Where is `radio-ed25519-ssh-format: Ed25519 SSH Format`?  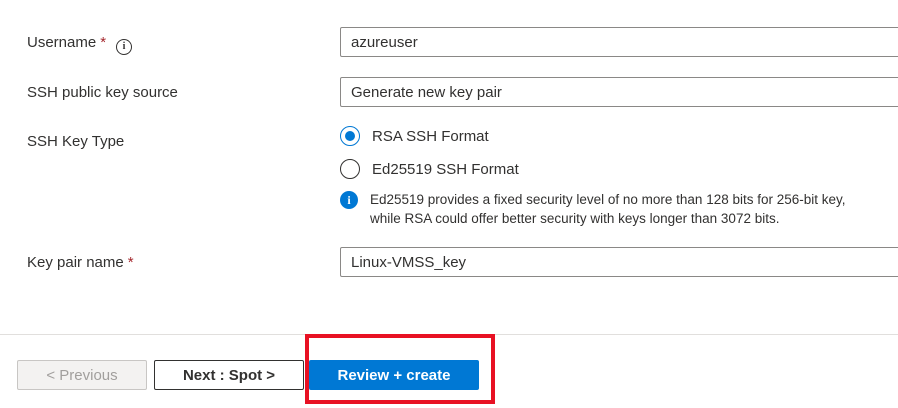 radio-ed25519-ssh-format: Ed25519 SSH Format is located at coordinates (429, 169).